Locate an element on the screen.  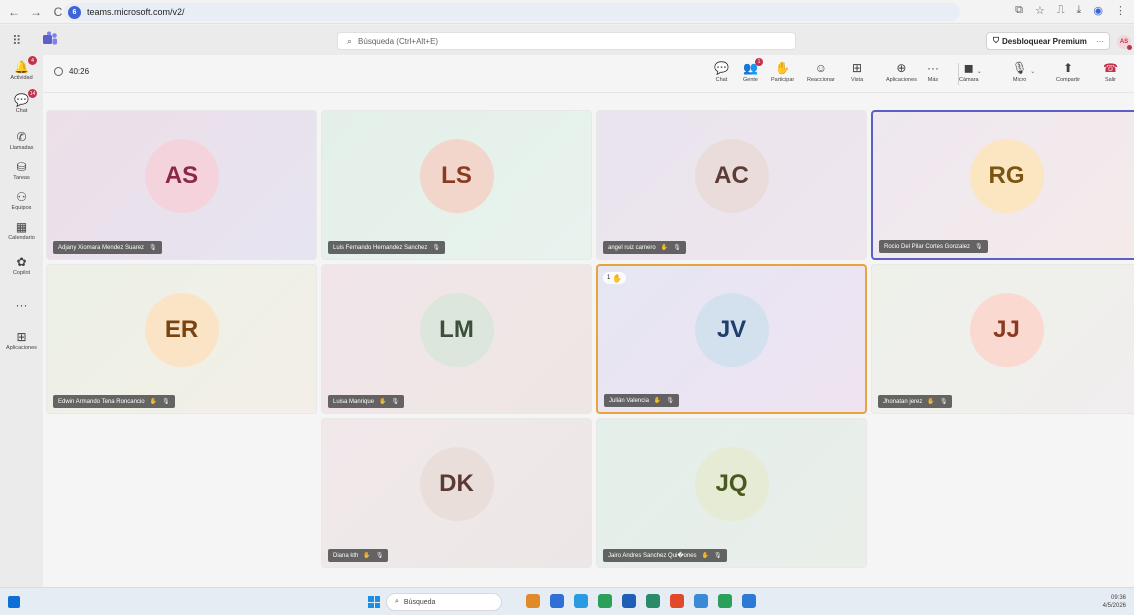
participant-tile: JV 1 ✋ Julián Valencia ✋ 🎙 is located at coordinates (731, 339).